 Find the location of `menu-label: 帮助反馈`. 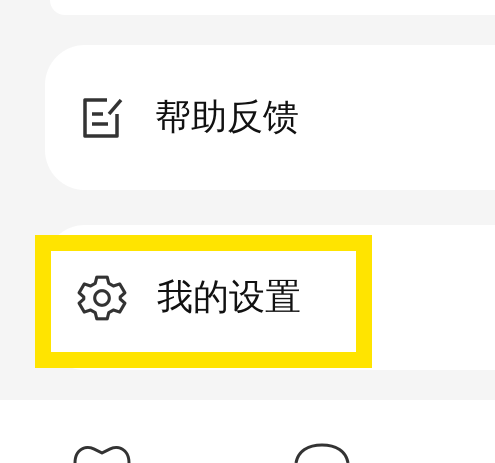

menu-label: 帮助反馈 is located at coordinates (227, 118).